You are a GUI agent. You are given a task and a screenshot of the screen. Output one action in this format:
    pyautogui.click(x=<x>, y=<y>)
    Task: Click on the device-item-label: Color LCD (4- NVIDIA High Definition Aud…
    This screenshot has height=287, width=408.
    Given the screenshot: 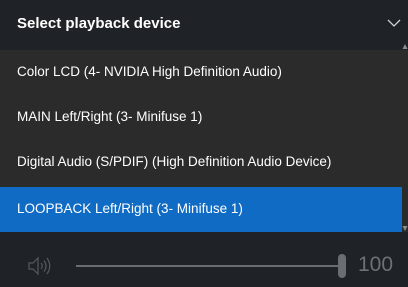 What is the action you would take?
    pyautogui.click(x=149, y=71)
    